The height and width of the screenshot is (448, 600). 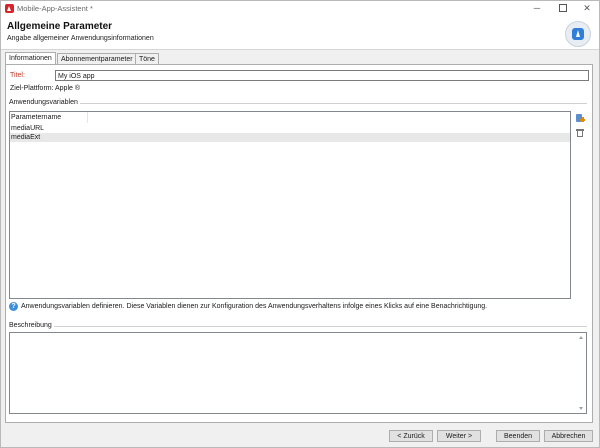 What do you see at coordinates (32, 88) in the screenshot?
I see `platform-label: Ziel-Plattform:` at bounding box center [32, 88].